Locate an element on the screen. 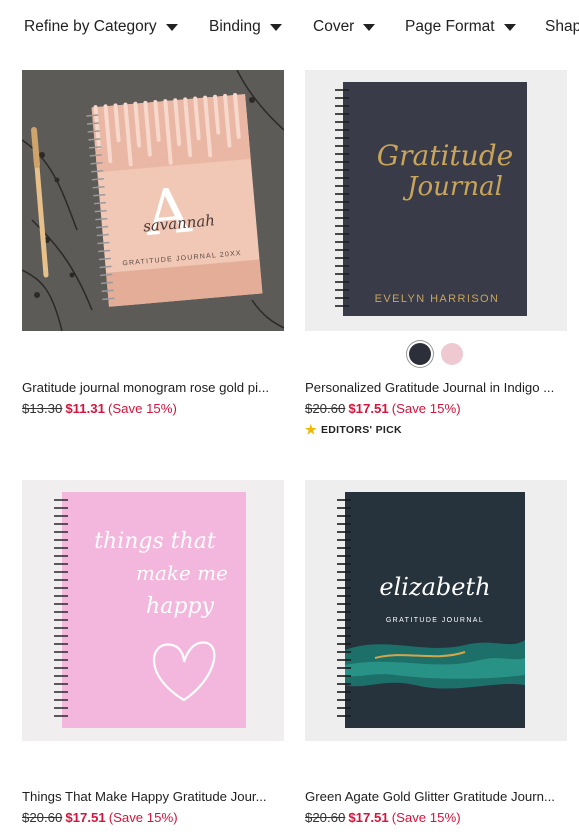  filter-cover: Cover is located at coordinates (344, 27).